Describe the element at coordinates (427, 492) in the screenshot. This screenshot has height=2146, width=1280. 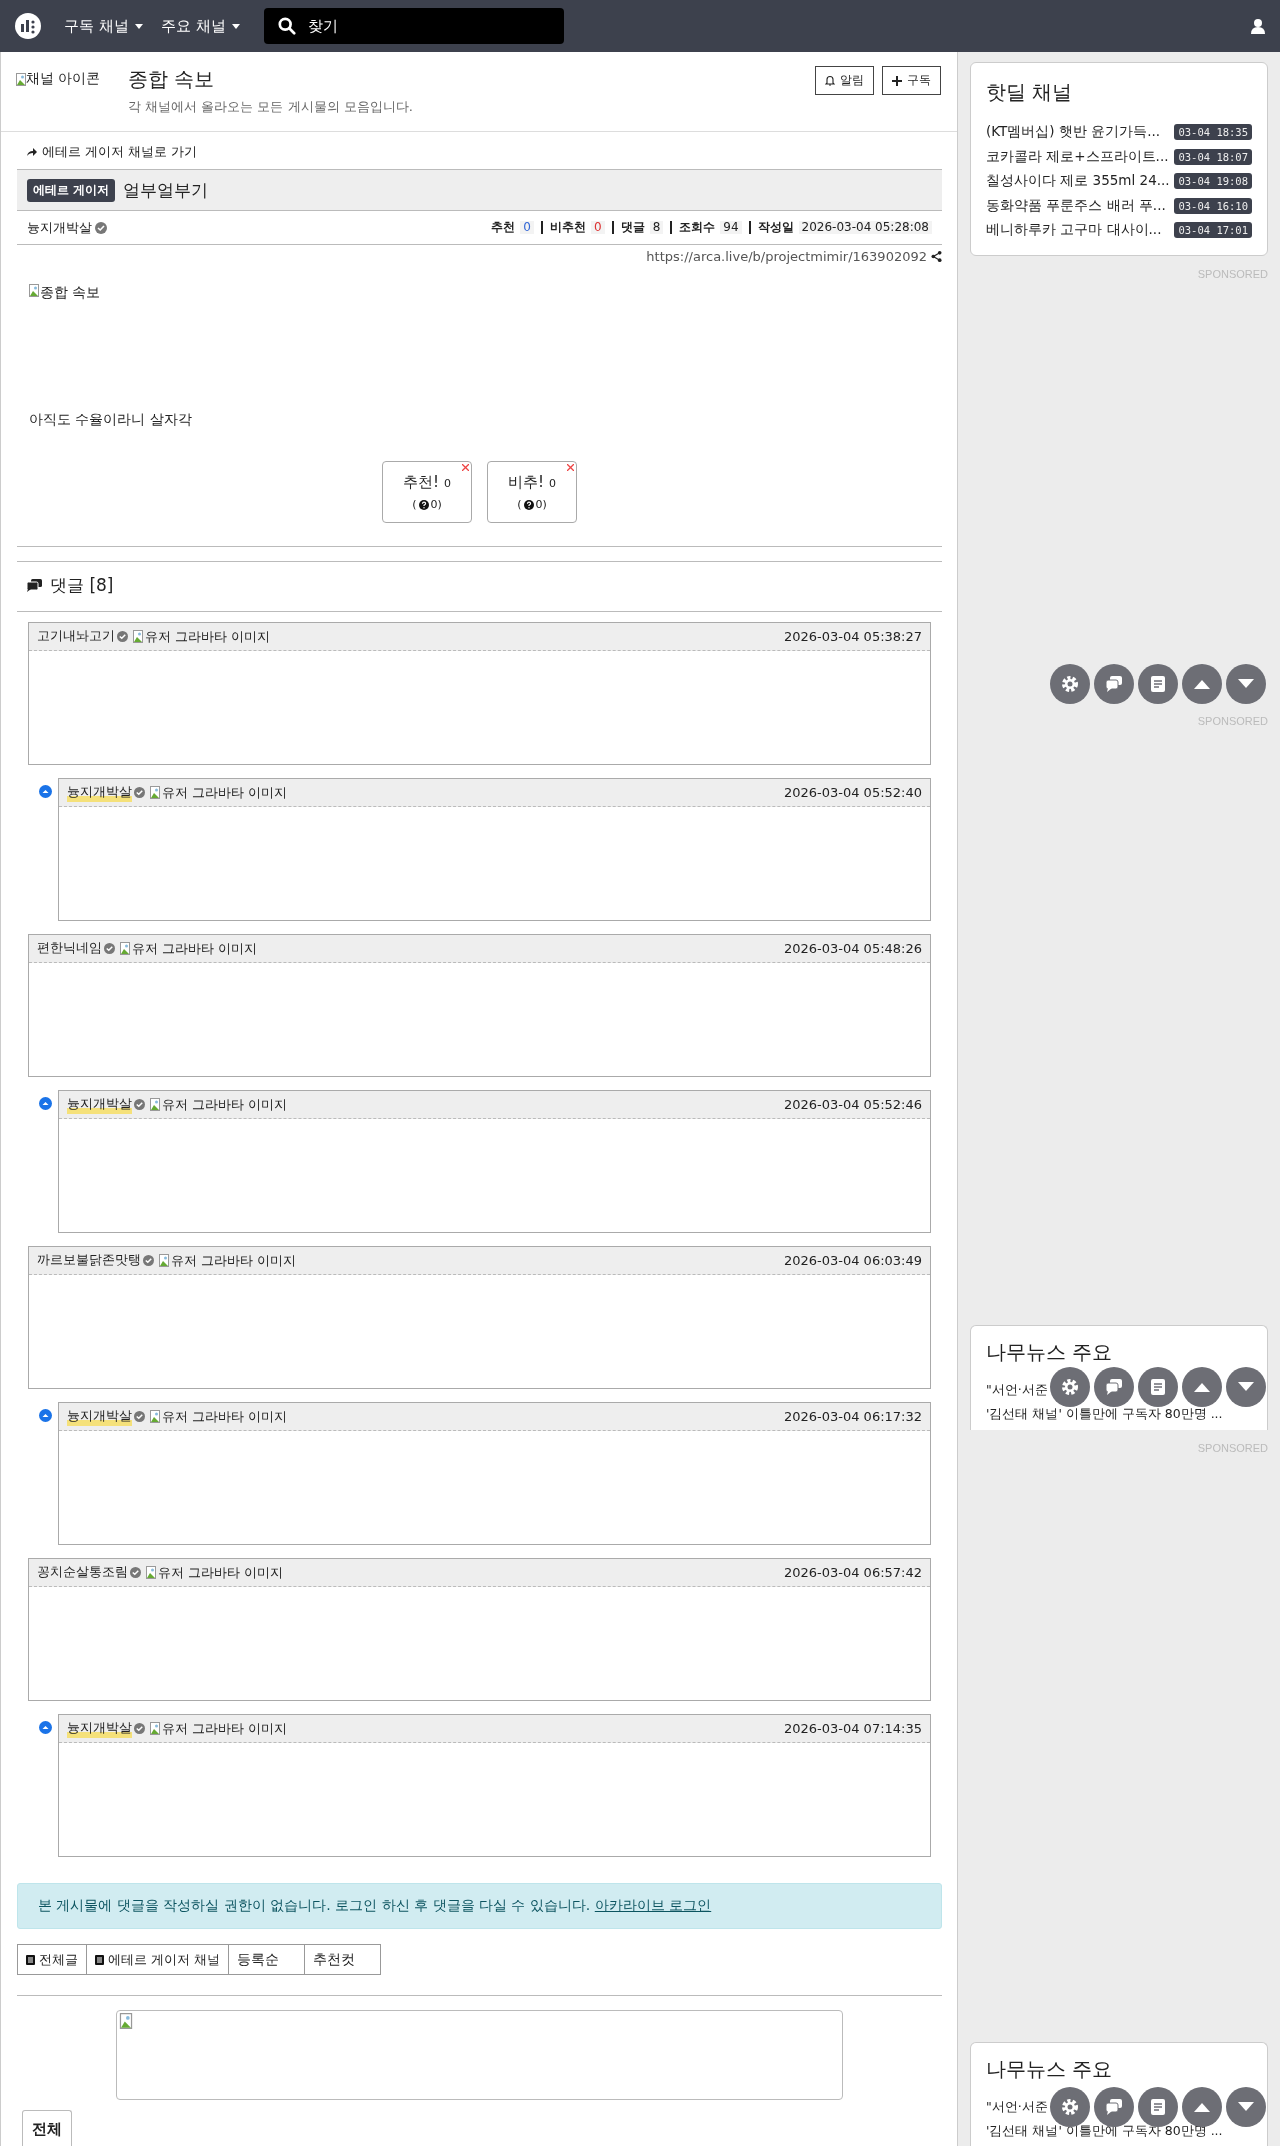
I see `vote-button: 추천! 0 ( 0)` at that location.